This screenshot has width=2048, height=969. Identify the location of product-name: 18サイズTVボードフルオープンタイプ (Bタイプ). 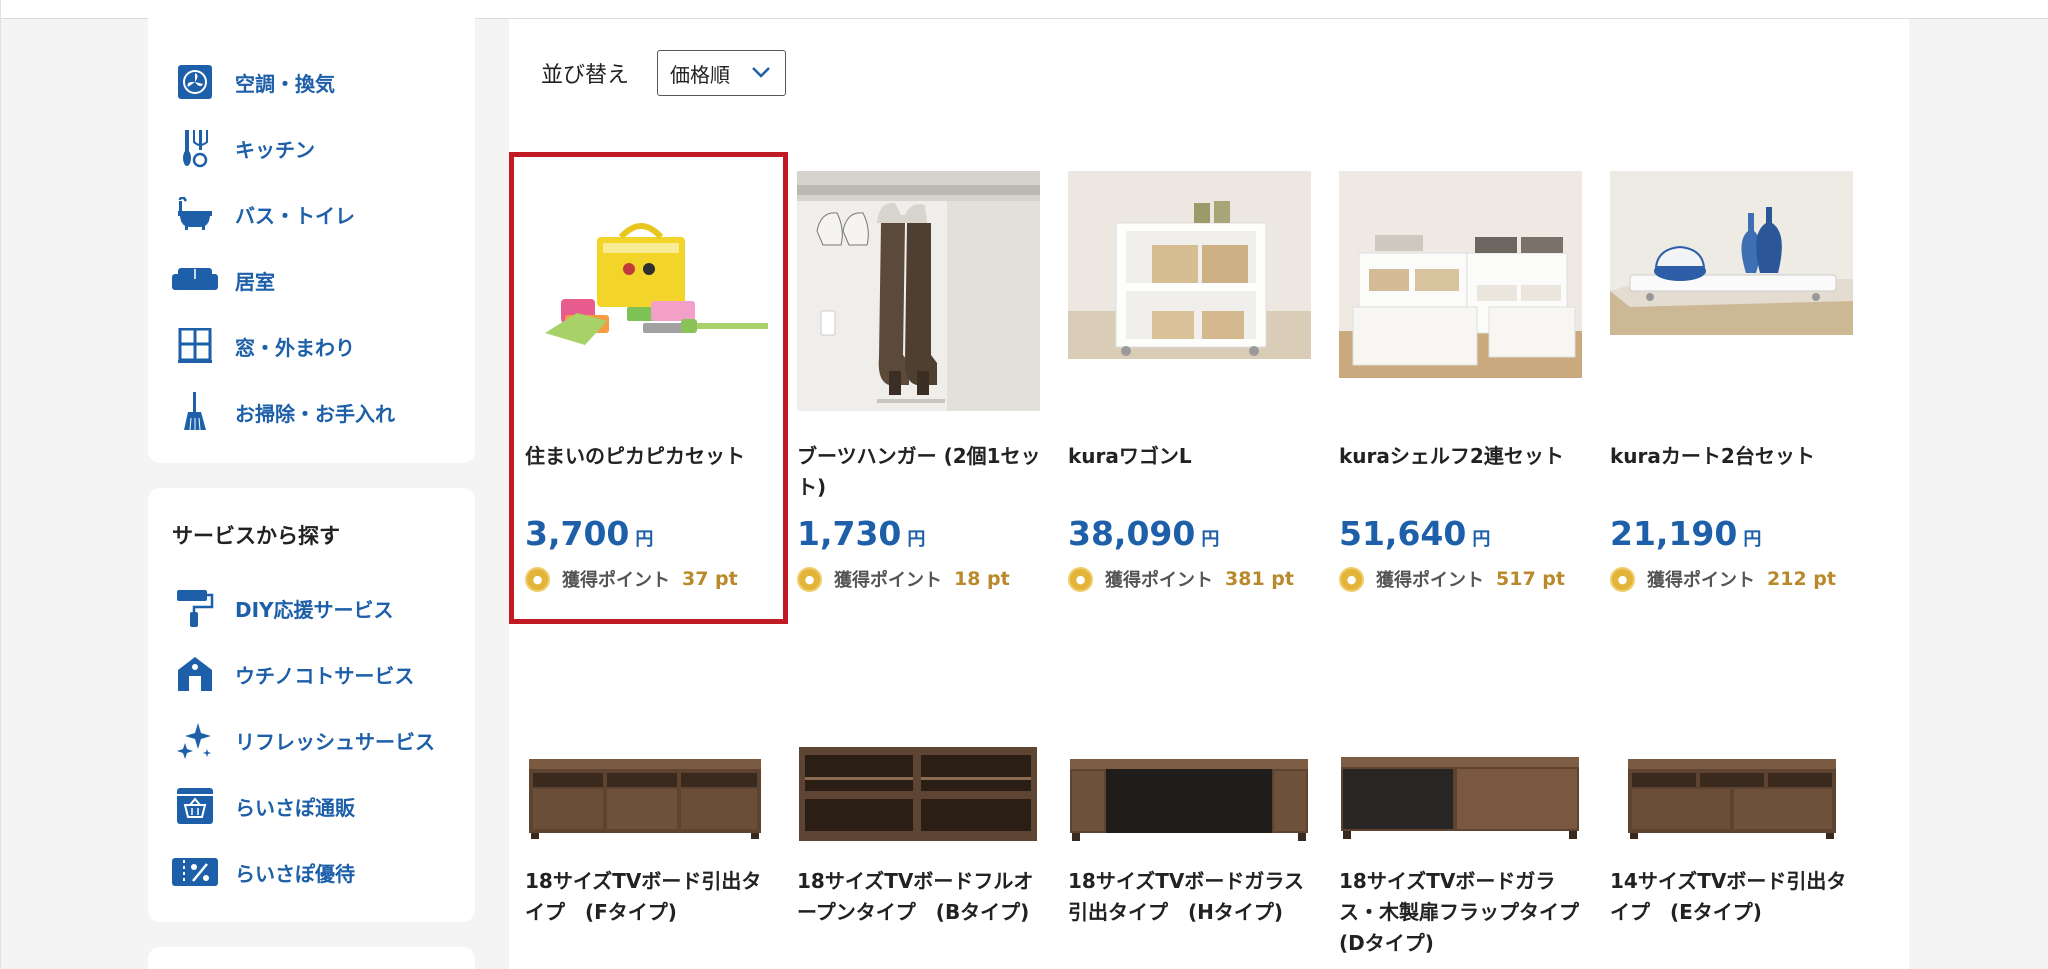
(915, 896).